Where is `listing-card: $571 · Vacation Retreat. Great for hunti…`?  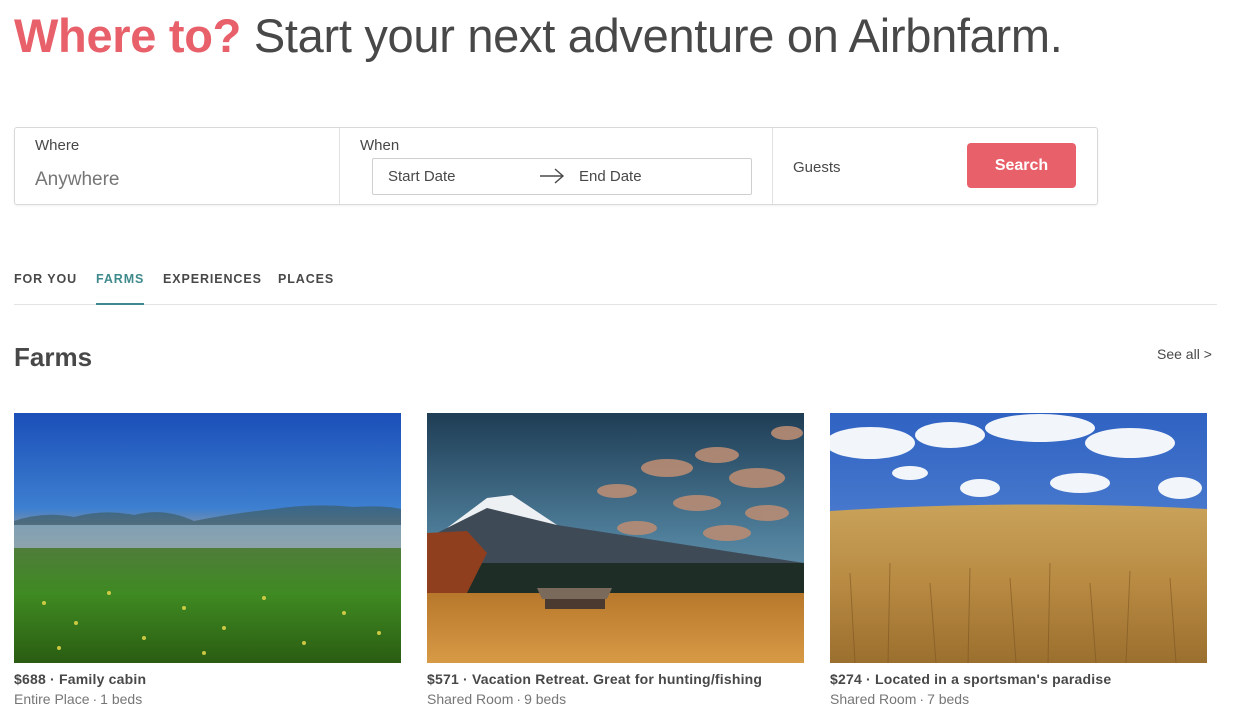
listing-card: $571 · Vacation Retreat. Great for hunti… is located at coordinates (615, 560).